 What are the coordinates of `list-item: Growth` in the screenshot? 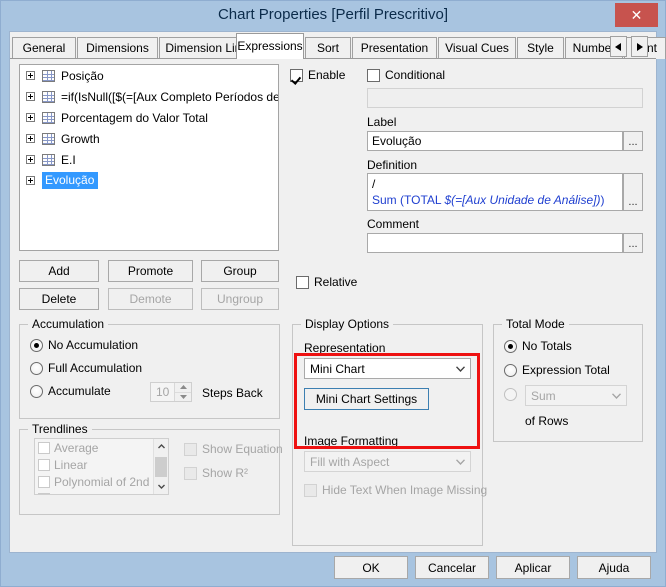 It's located at (149, 138).